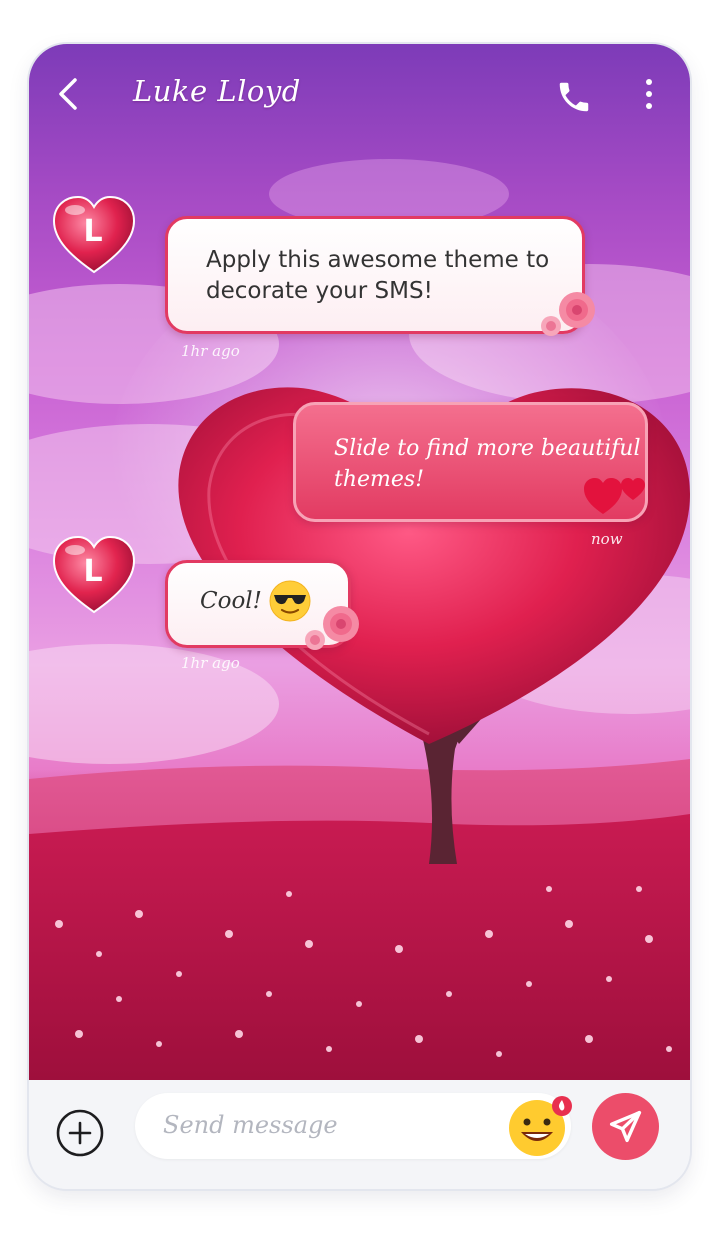 The image size is (719, 1253). I want to click on smiley-emoji-icon, so click(540, 1126).